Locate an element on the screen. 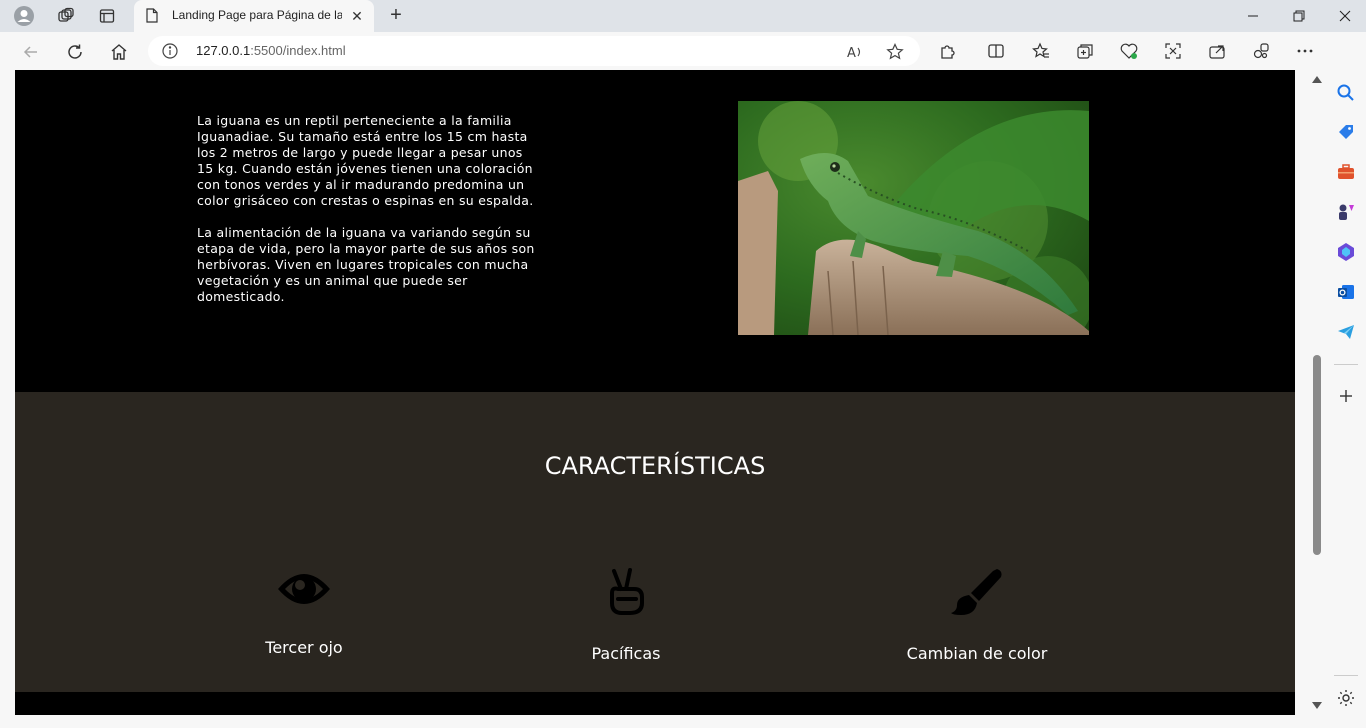  feature-tercer-ojo: Tercer ojo is located at coordinates (304, 612).